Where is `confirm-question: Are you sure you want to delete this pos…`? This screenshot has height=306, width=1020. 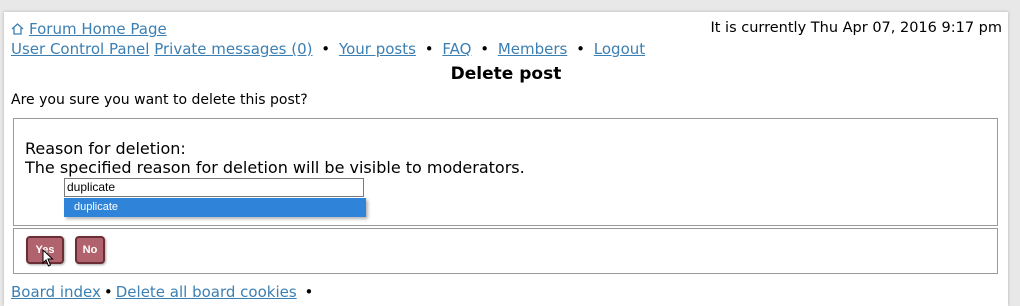 confirm-question: Are you sure you want to delete this pos… is located at coordinates (159, 100).